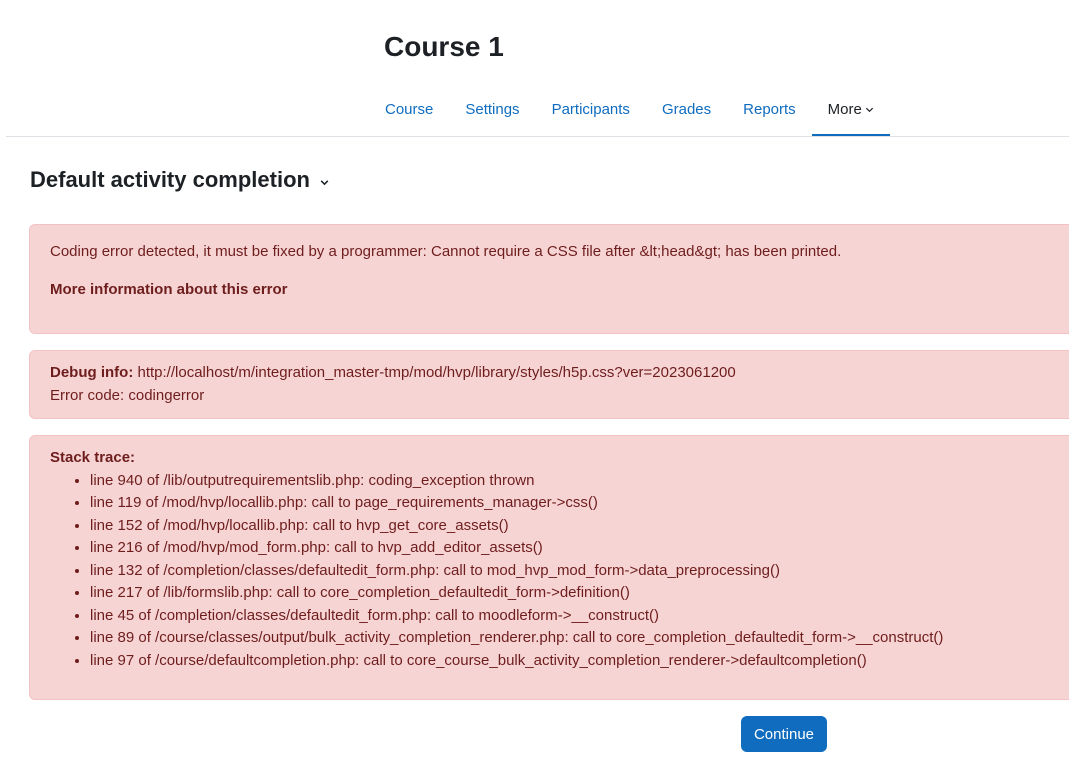  Describe the element at coordinates (127, 395) in the screenshot. I see `error-code: Error code: codingerror` at that location.